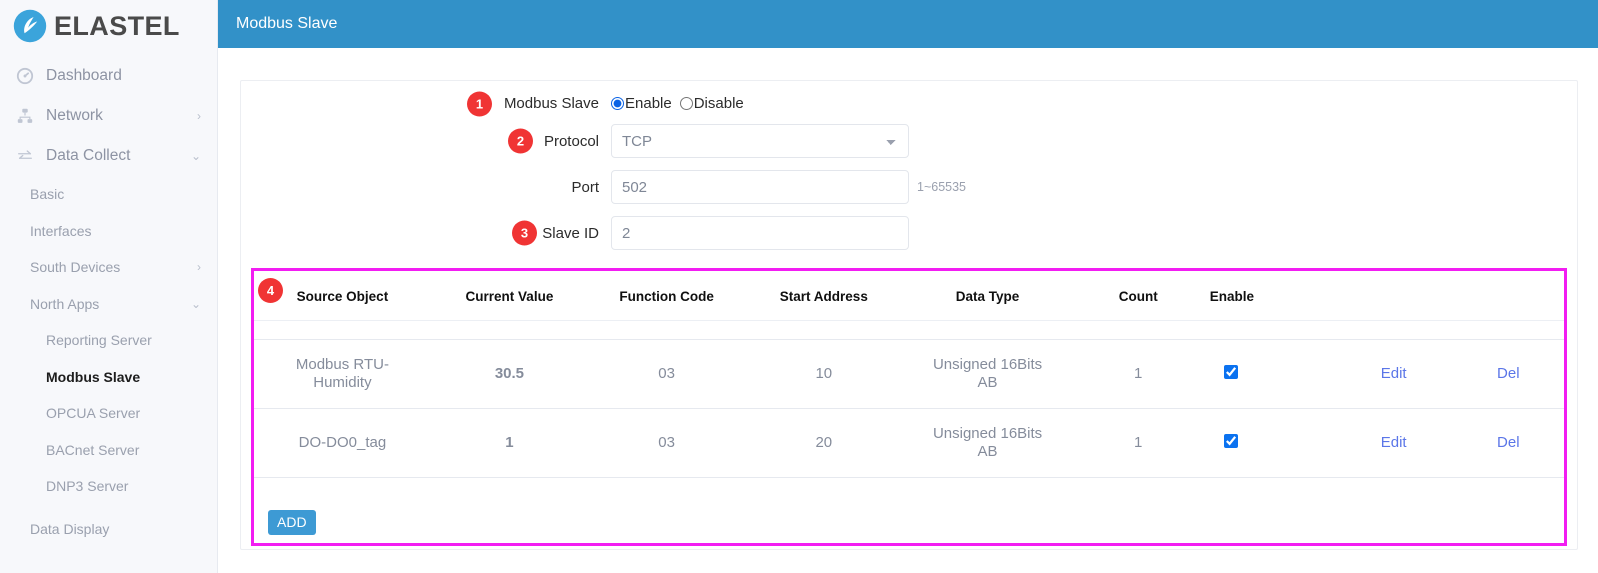 This screenshot has width=1598, height=573. Describe the element at coordinates (292, 522) in the screenshot. I see `add-button: ADD` at that location.